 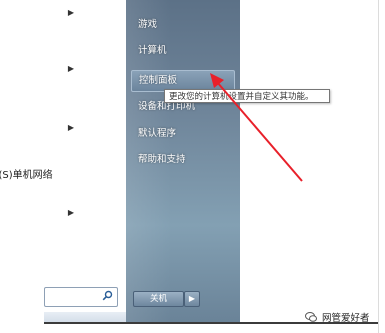 I want to click on wechat-icon, so click(x=311, y=317).